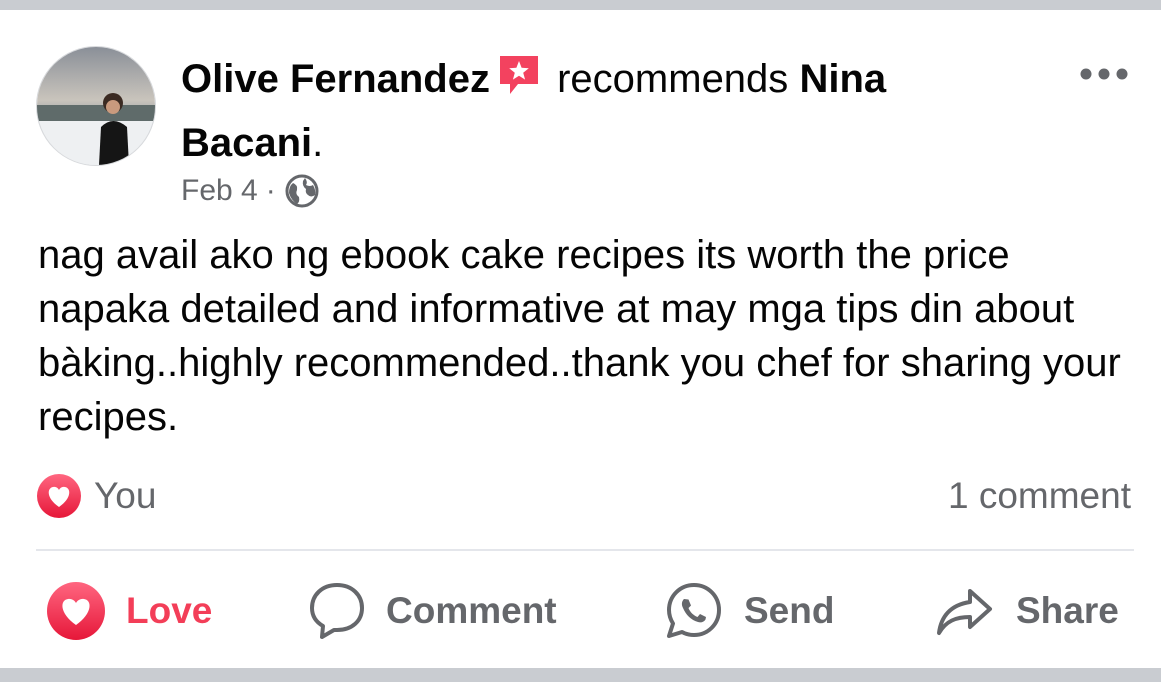  What do you see at coordinates (580, 675) in the screenshot?
I see `bottom-separator-band` at bounding box center [580, 675].